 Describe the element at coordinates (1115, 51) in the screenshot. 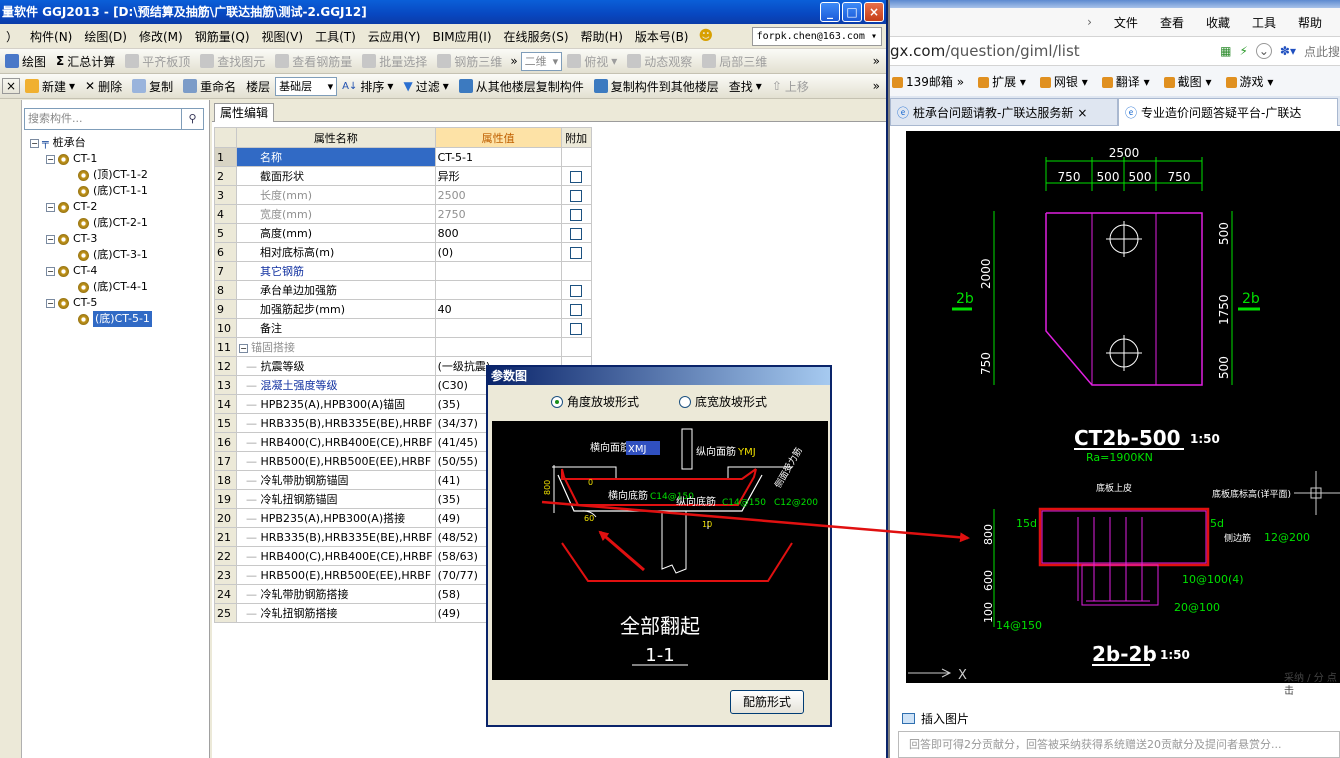

I see `address-bar: gx.com/question/giml/list ▦ ⚡ ⌄ ✽▾ 点此搜` at that location.